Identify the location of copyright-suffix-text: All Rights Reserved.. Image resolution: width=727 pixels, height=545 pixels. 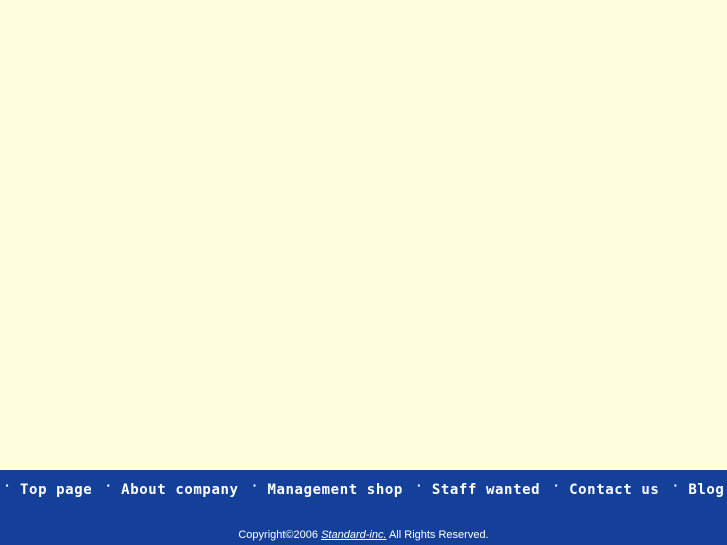
(437, 535).